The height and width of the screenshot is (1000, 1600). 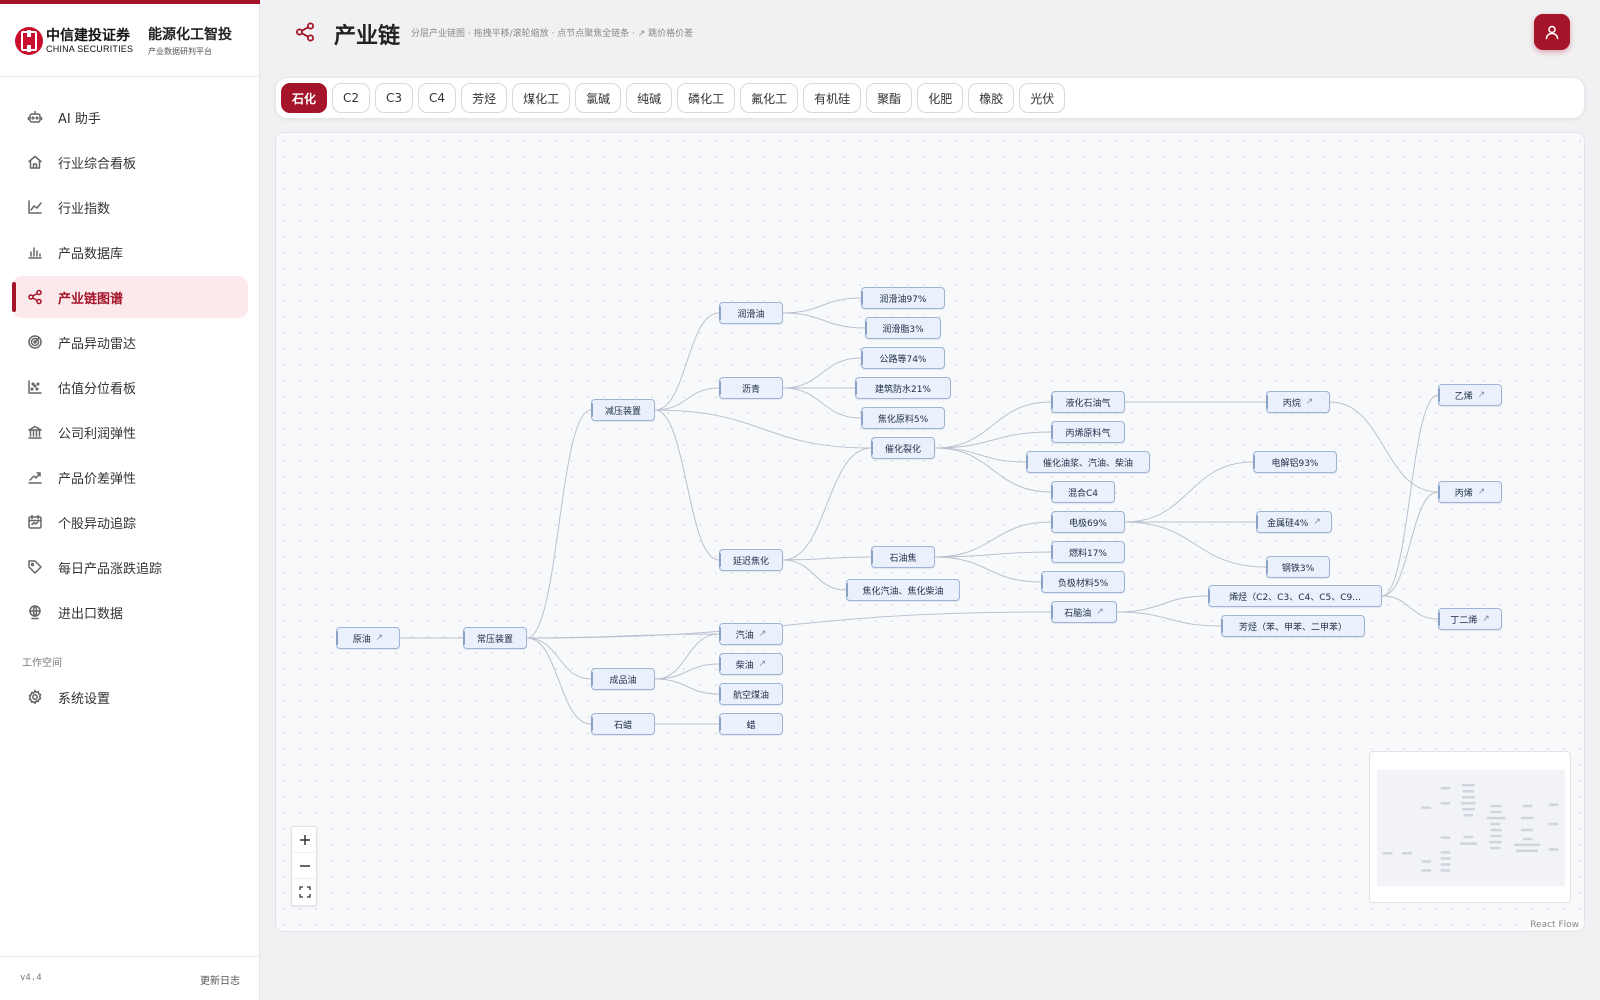 I want to click on flow-node-yanchi: 延迟焦化, so click(x=751, y=560).